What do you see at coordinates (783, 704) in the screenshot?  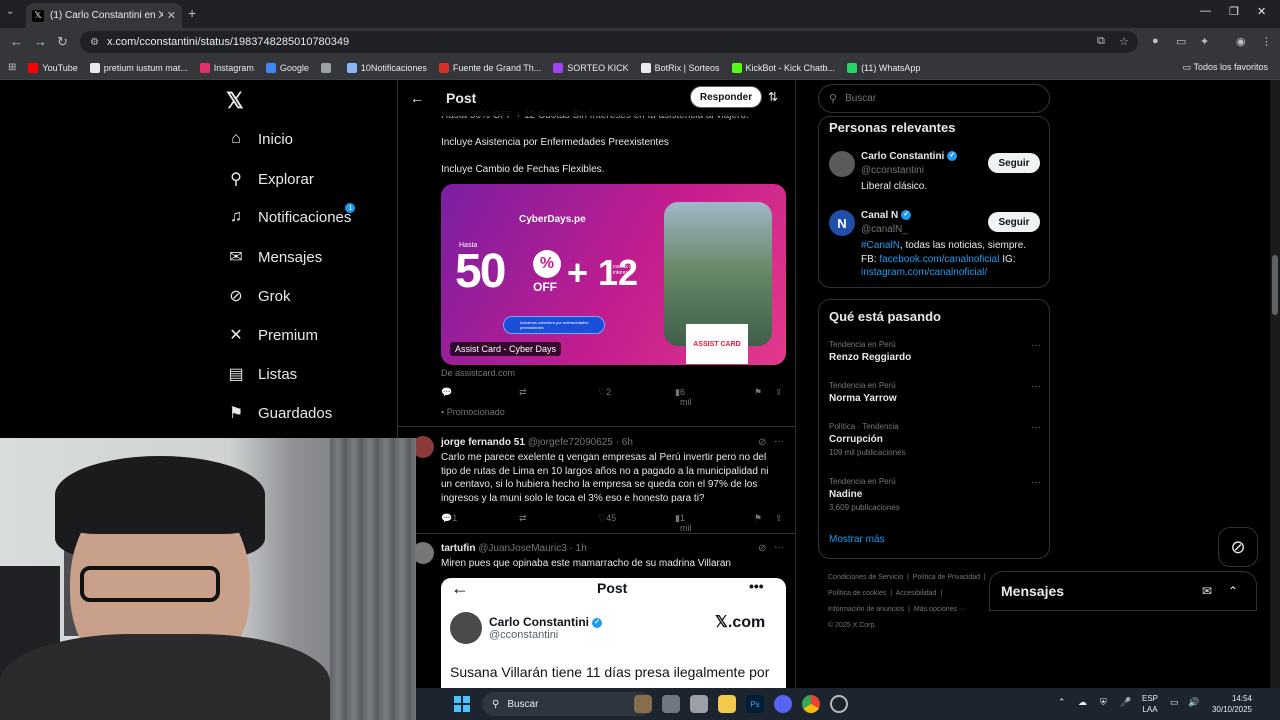 I see `discord-icon` at bounding box center [783, 704].